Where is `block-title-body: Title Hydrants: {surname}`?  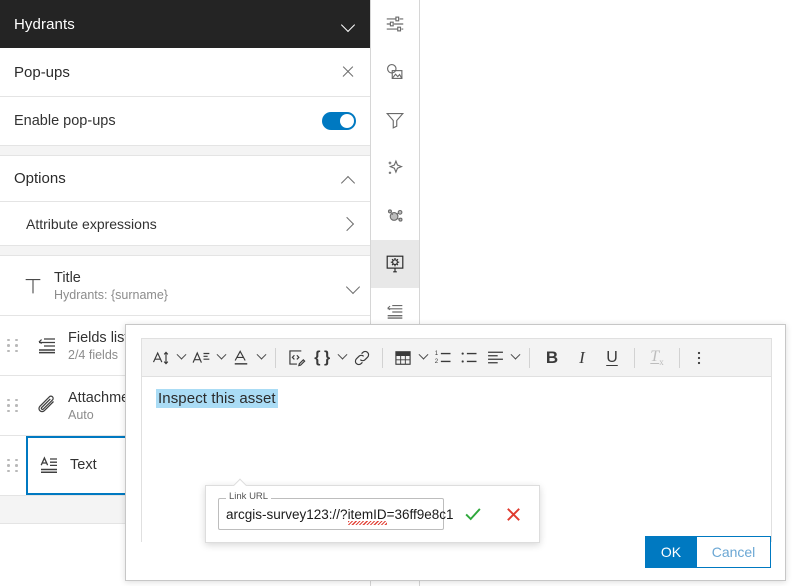 block-title-body: Title Hydrants: {surname} is located at coordinates (195, 285).